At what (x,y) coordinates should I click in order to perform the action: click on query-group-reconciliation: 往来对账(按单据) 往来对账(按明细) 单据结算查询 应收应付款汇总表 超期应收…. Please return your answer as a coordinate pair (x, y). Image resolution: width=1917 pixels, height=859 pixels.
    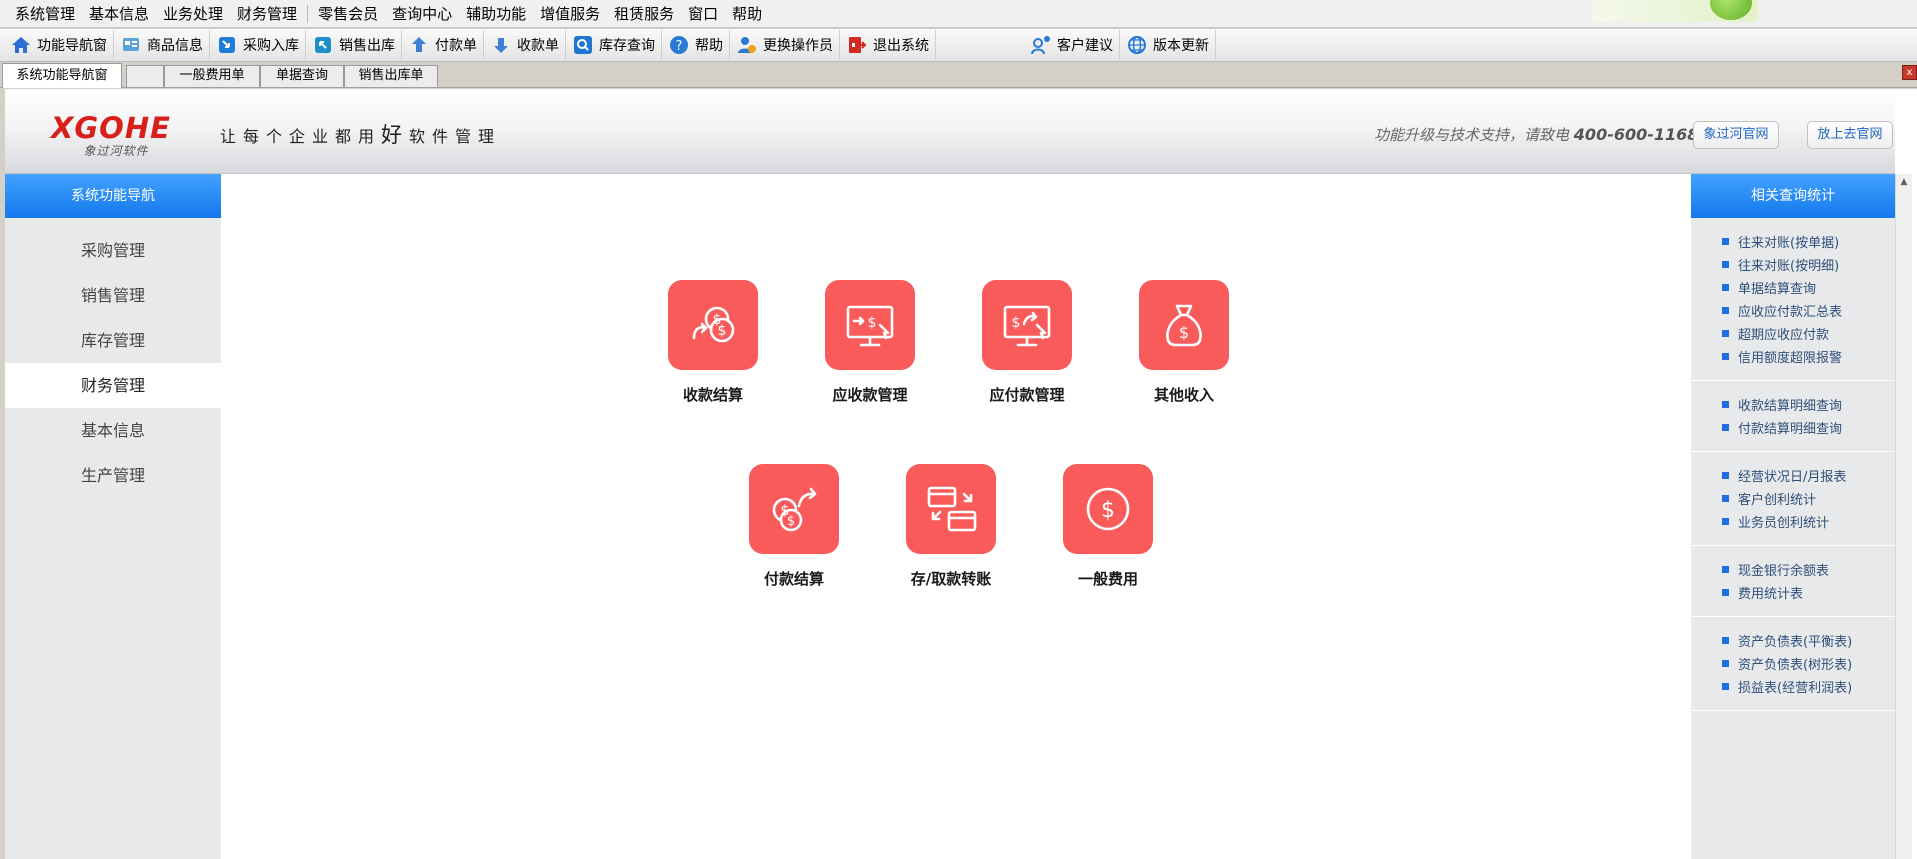
    Looking at the image, I should click on (1793, 299).